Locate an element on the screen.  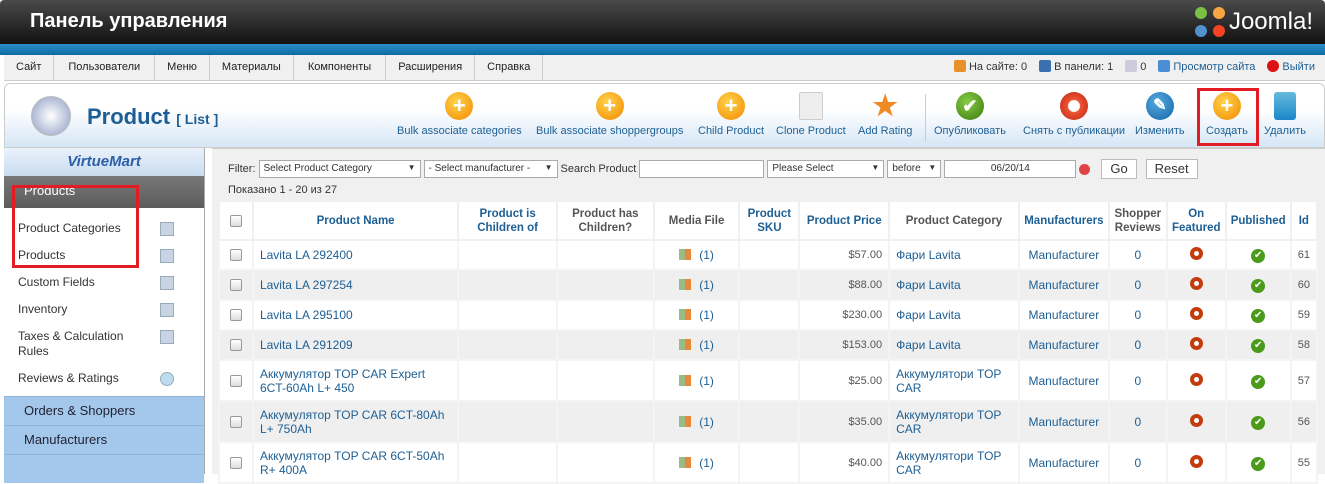
select-all-checkbox is located at coordinates (235, 220).